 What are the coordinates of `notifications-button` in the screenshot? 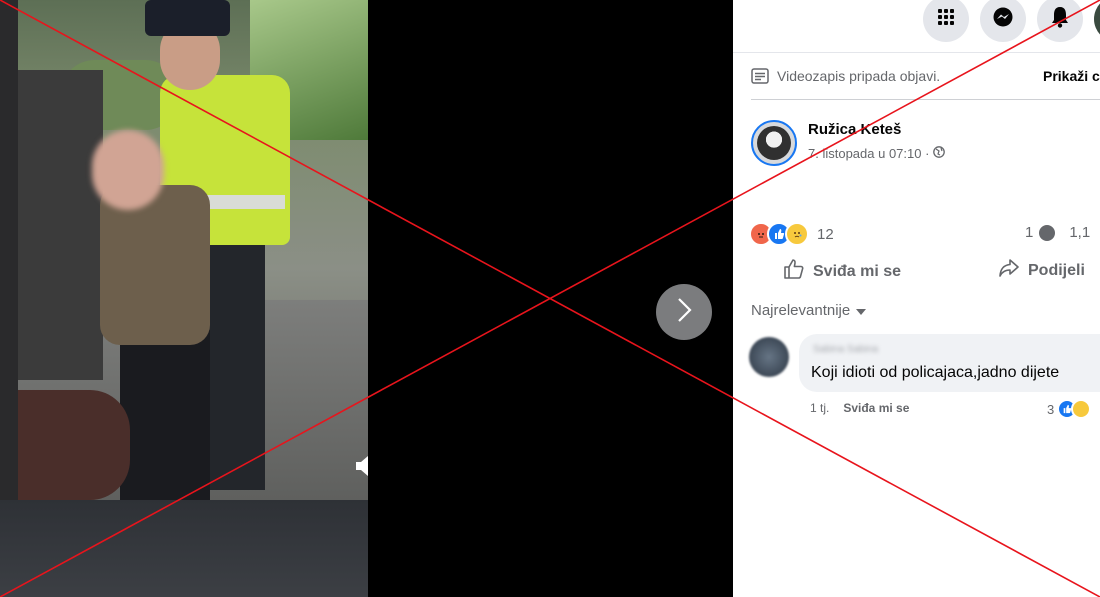 It's located at (1060, 21).